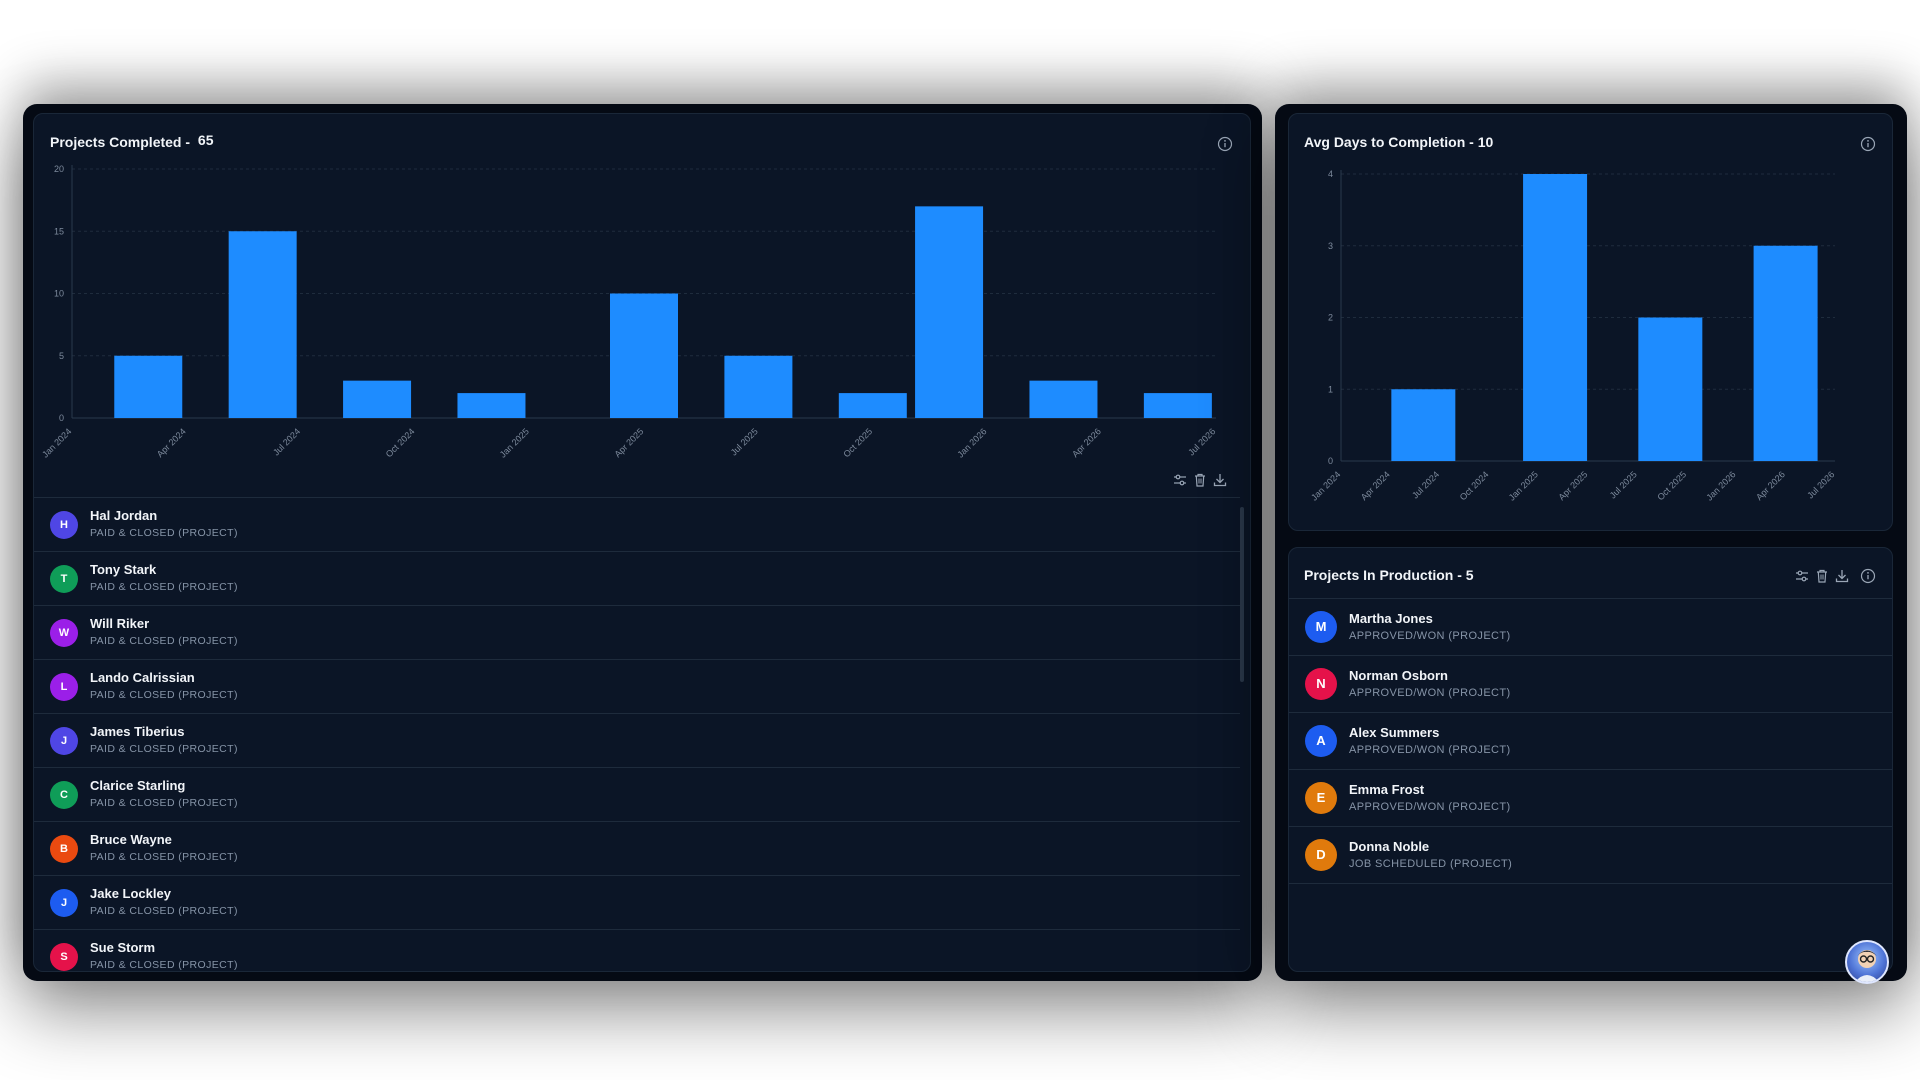  Describe the element at coordinates (64, 687) in the screenshot. I see `avatar: L` at that location.